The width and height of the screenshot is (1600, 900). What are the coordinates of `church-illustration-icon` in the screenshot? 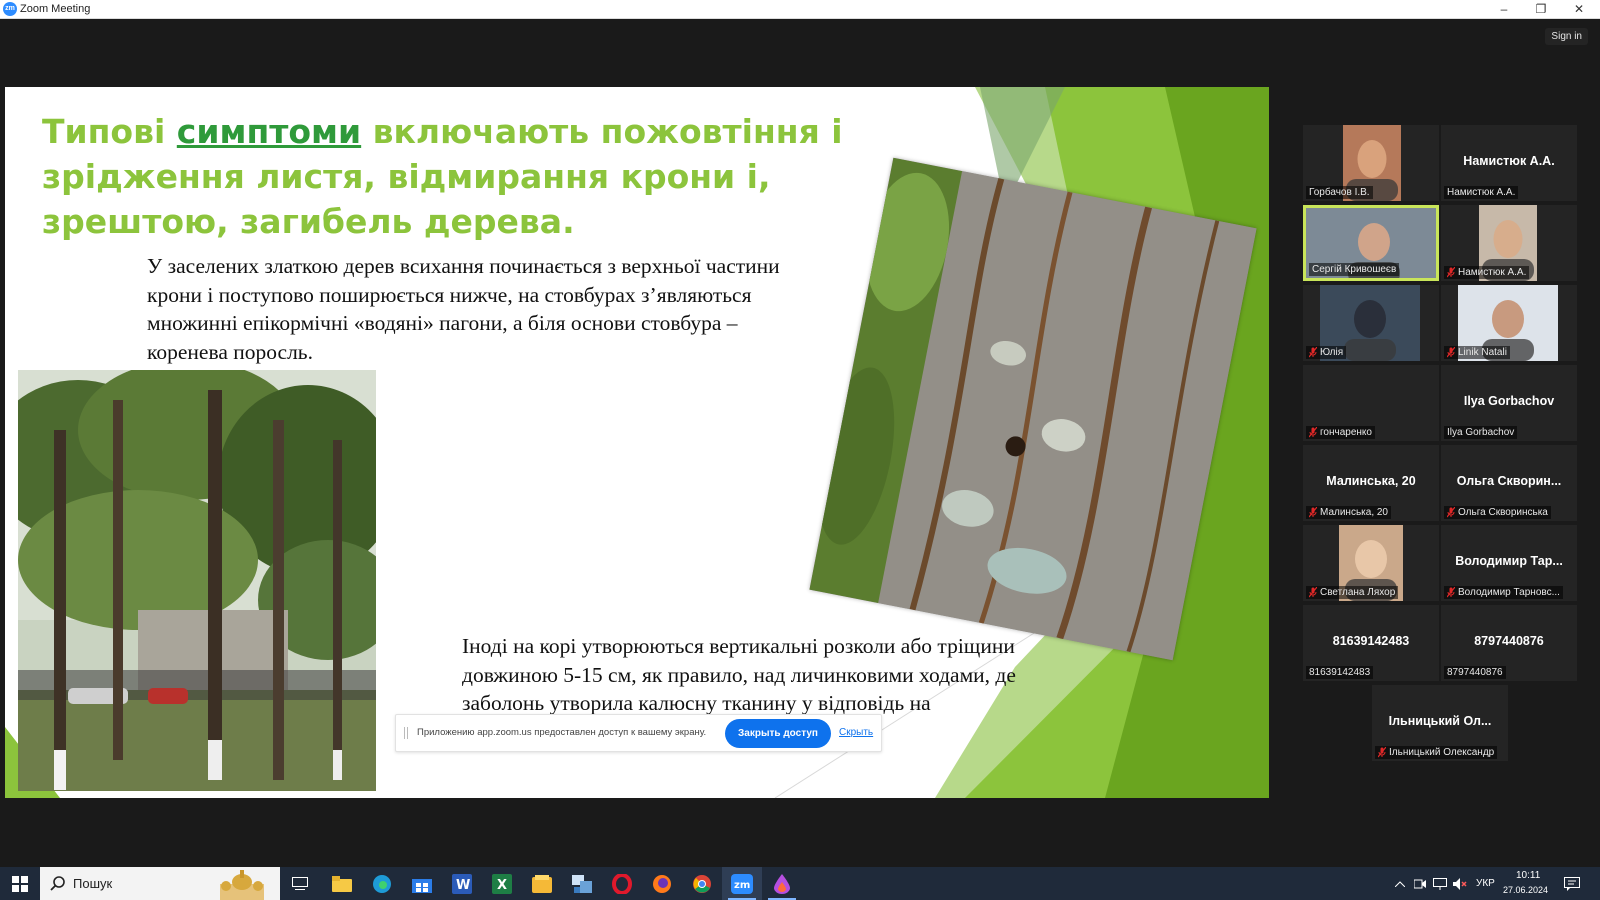 It's located at (242, 885).